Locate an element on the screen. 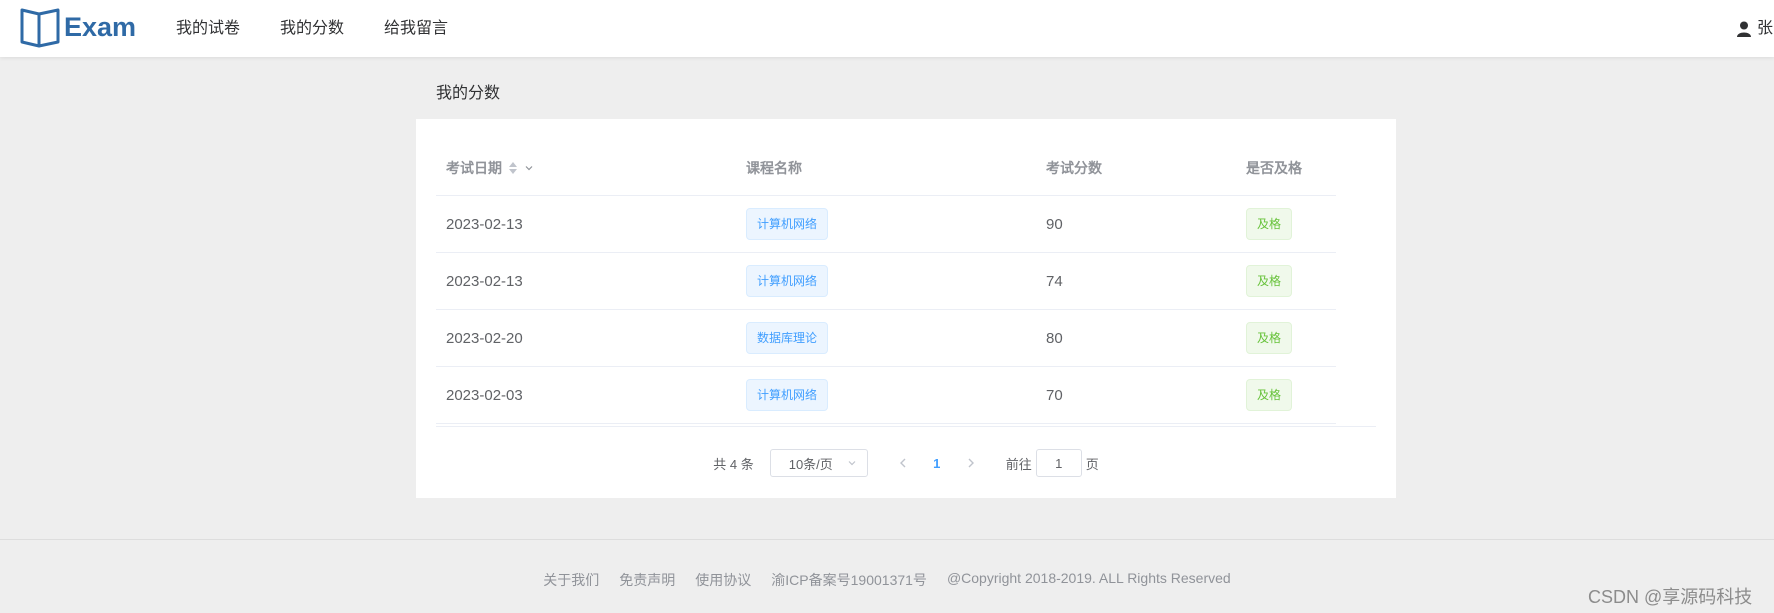 The width and height of the screenshot is (1774, 613). logo: Exam is located at coordinates (78, 27).